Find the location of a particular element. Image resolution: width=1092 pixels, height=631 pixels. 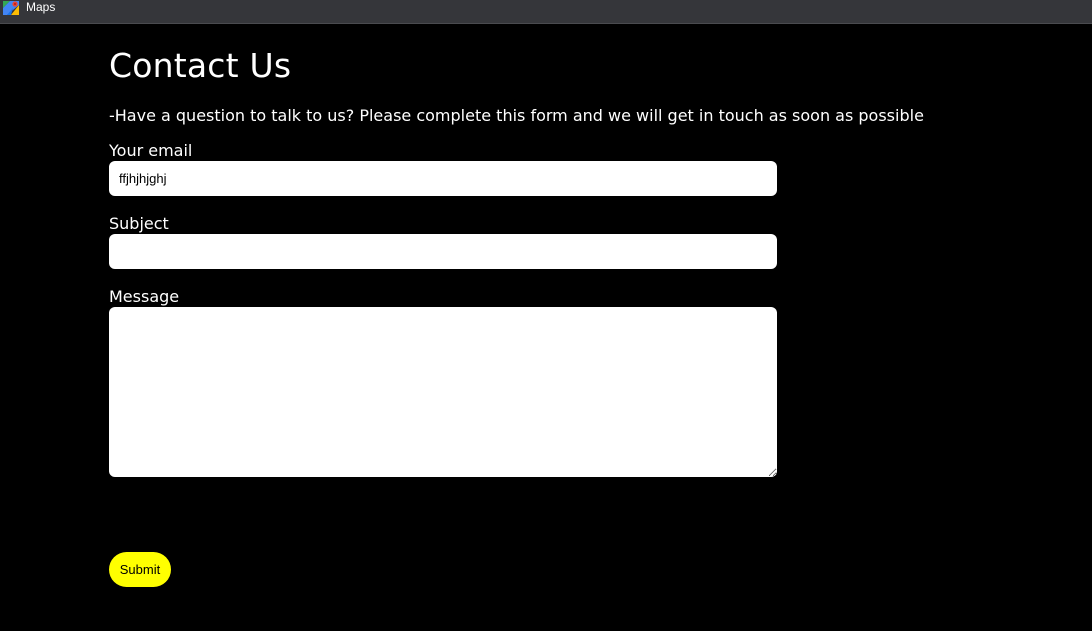

page-title: Contact Us is located at coordinates (200, 65).